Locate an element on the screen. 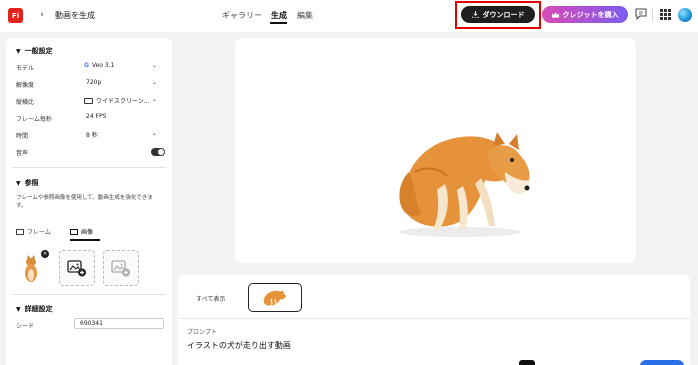 Image resolution: width=698 pixels, height=365 pixels. buy-credits-label: クレジットを購入 is located at coordinates (590, 14).